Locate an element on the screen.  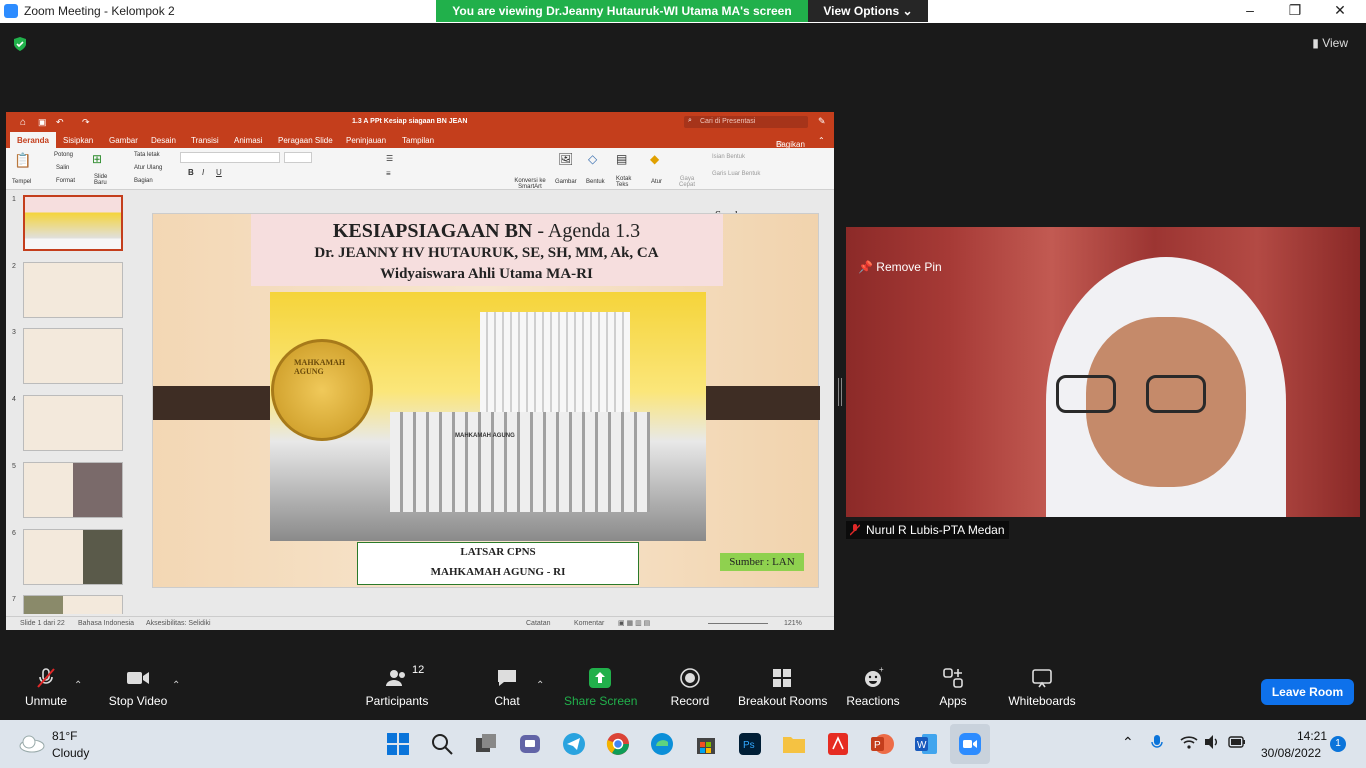
view-options-button: View Options ⌄ is located at coordinates (868, 11).